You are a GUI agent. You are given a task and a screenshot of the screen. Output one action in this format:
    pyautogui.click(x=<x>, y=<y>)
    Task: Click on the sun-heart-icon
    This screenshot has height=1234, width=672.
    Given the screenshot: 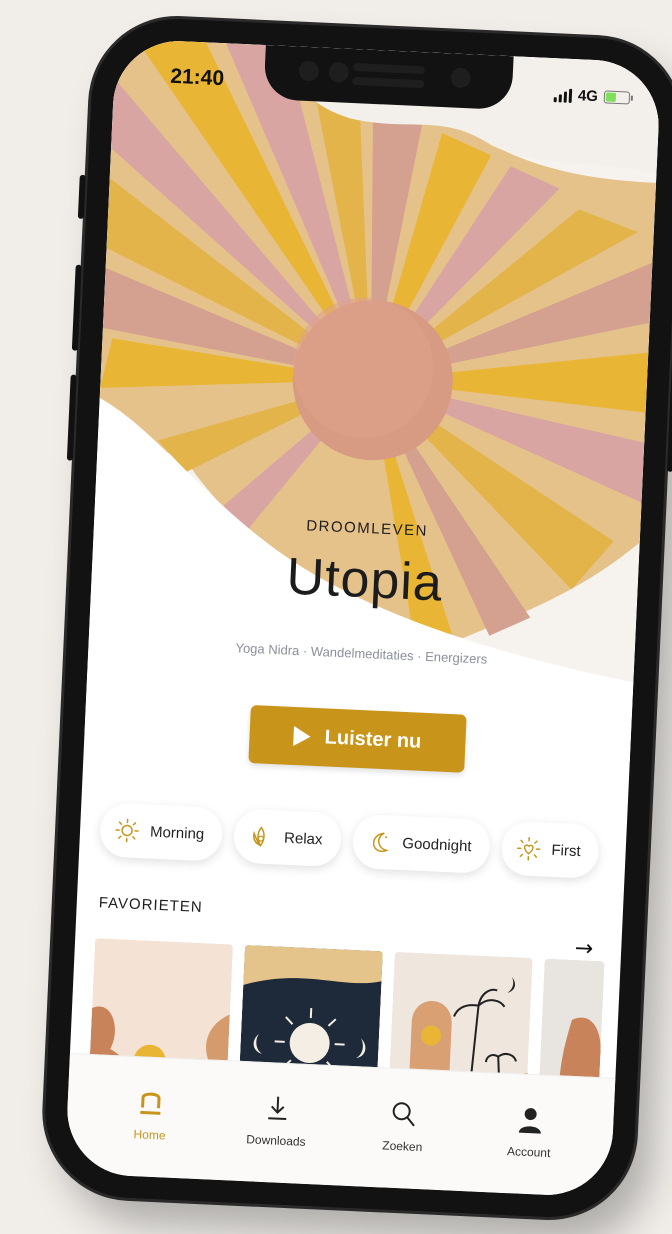 What is the action you would take?
    pyautogui.click(x=528, y=849)
    